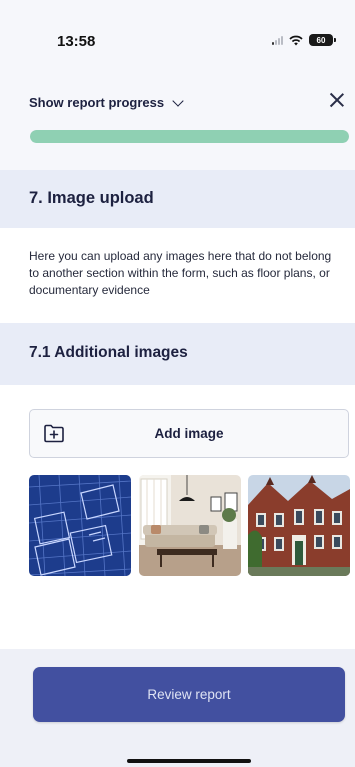 This screenshot has height=767, width=355. Describe the element at coordinates (178, 100) in the screenshot. I see `chevron-down-icon` at that location.